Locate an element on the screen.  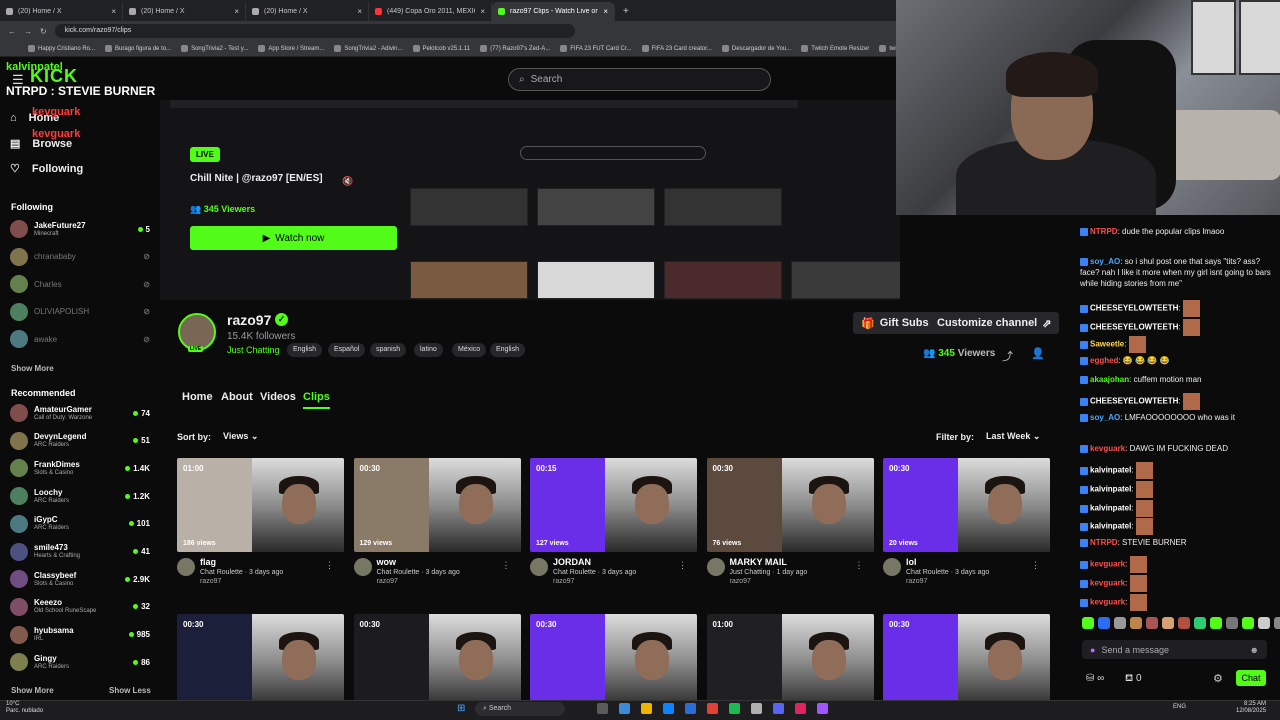
settings-icon: ⚙ is located at coordinates (1218, 678).